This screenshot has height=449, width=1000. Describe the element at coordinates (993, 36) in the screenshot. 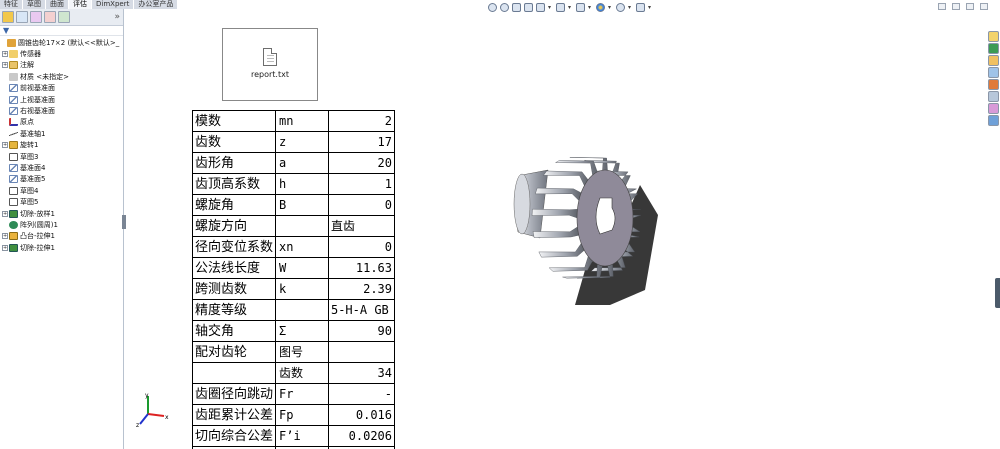

I see `solidworks-resources-icon` at that location.